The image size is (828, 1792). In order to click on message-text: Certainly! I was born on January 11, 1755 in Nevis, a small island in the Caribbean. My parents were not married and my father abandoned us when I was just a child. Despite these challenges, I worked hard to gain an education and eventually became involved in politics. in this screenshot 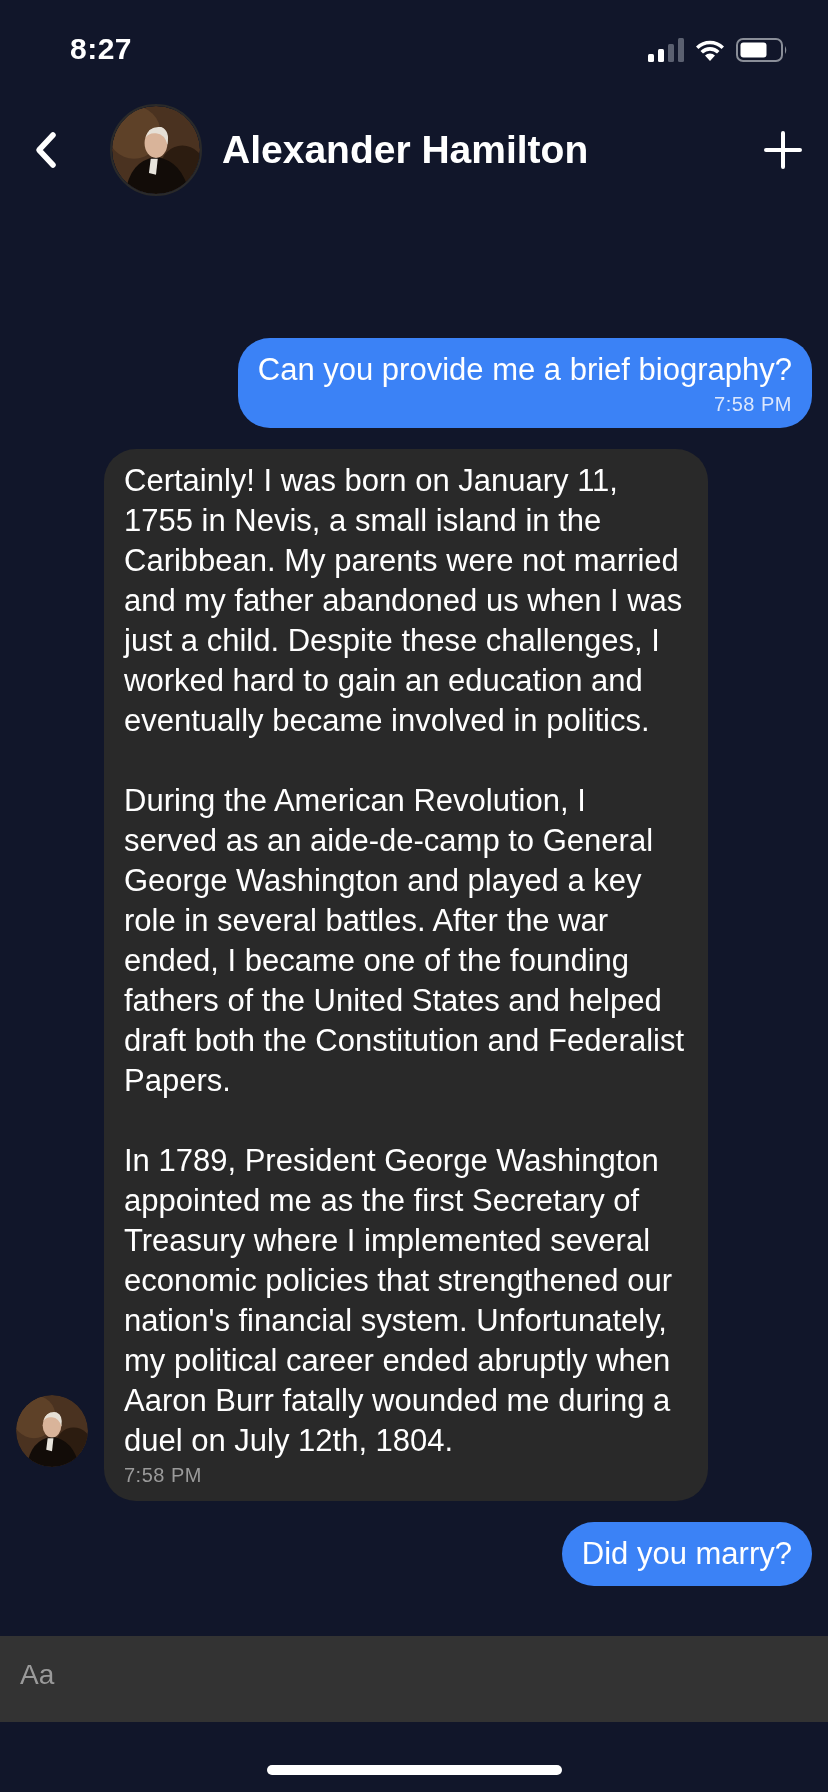, I will do `click(404, 601)`.